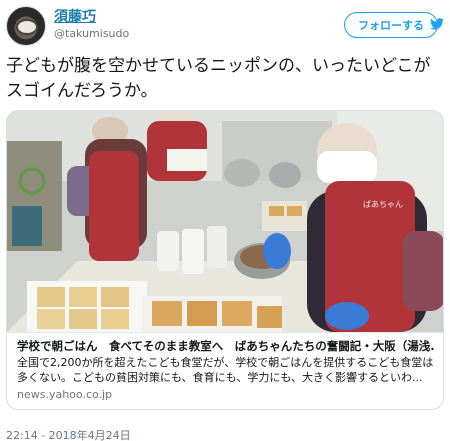 The height and width of the screenshot is (441, 450). What do you see at coordinates (383, 204) in the screenshot?
I see `apron-label: ばあちゃん` at bounding box center [383, 204].